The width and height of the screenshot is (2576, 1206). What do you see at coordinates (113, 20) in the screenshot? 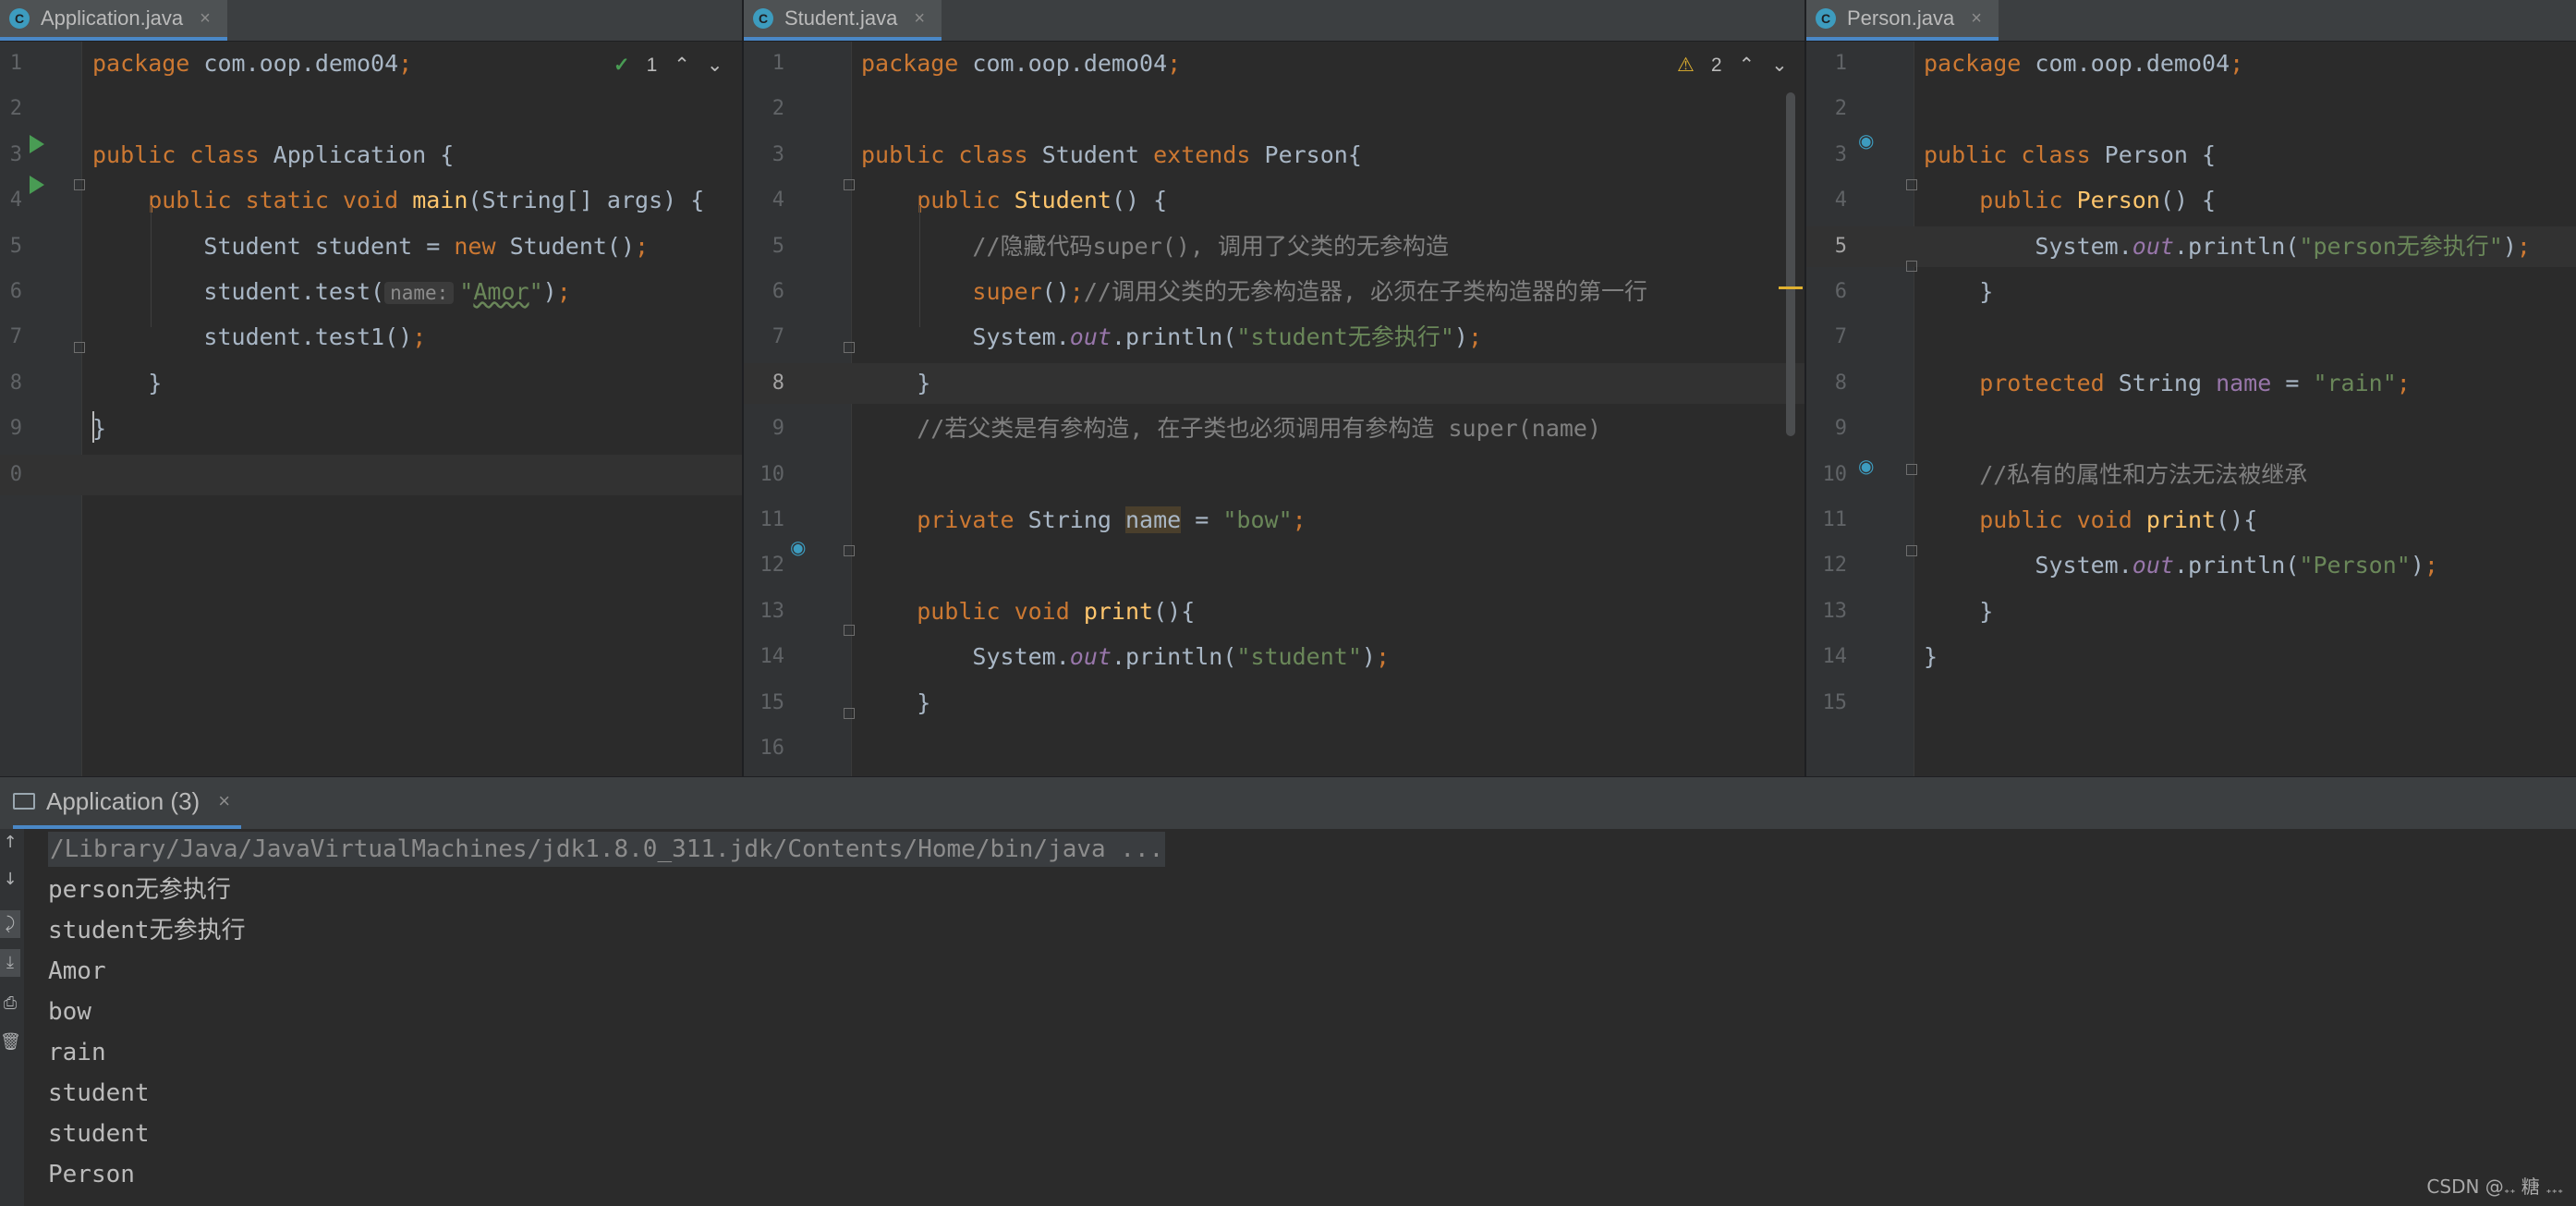
I see `tab-application-java: C Application.java ×` at bounding box center [113, 20].